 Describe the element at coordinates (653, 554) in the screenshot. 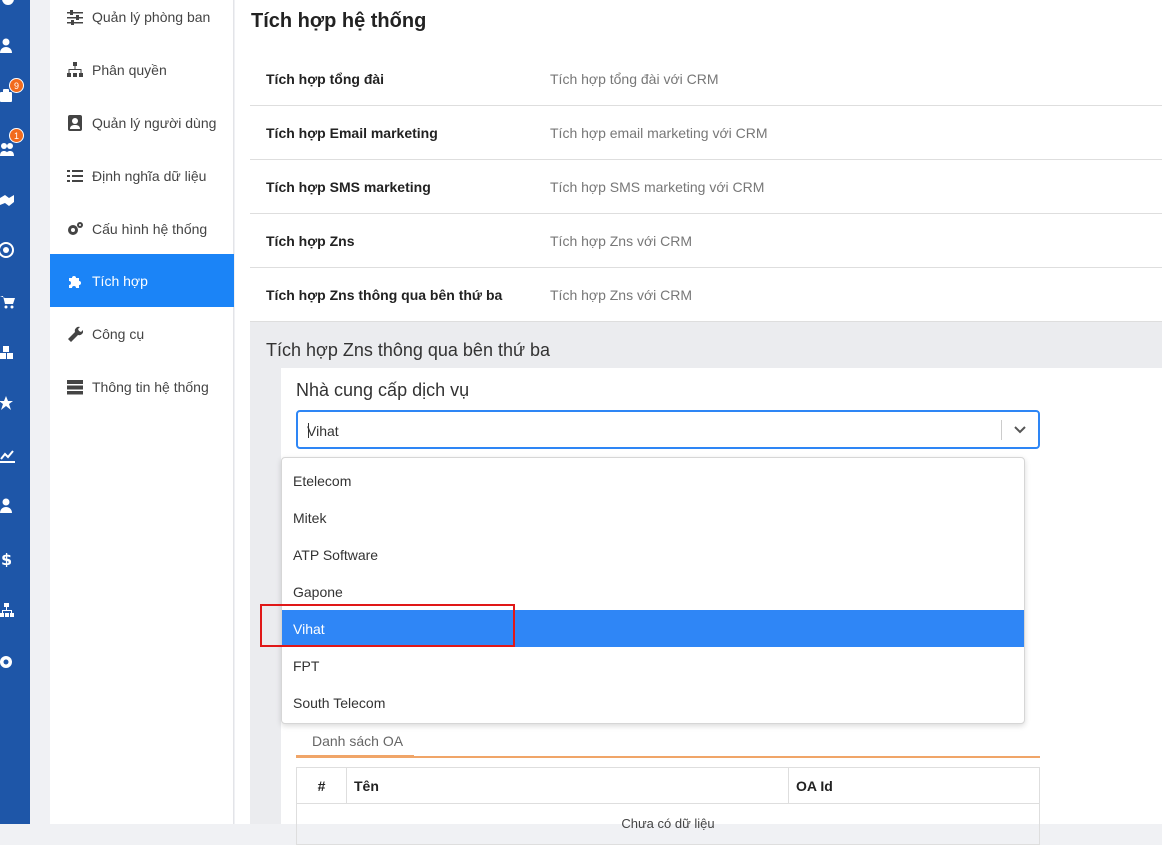

I see `option-atp-software: ATP Software` at that location.